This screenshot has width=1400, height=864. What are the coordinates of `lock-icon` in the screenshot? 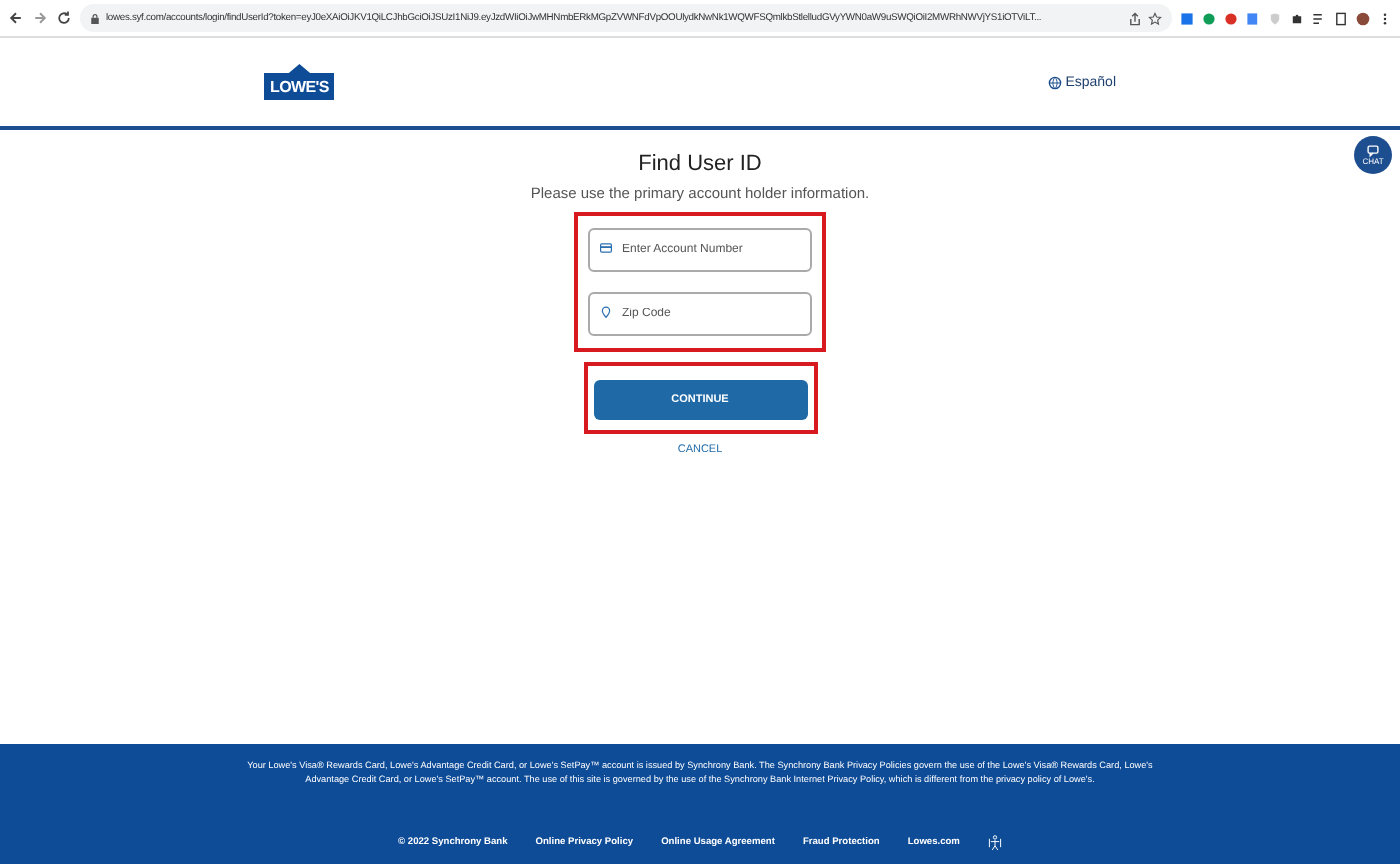 It's located at (95, 18).